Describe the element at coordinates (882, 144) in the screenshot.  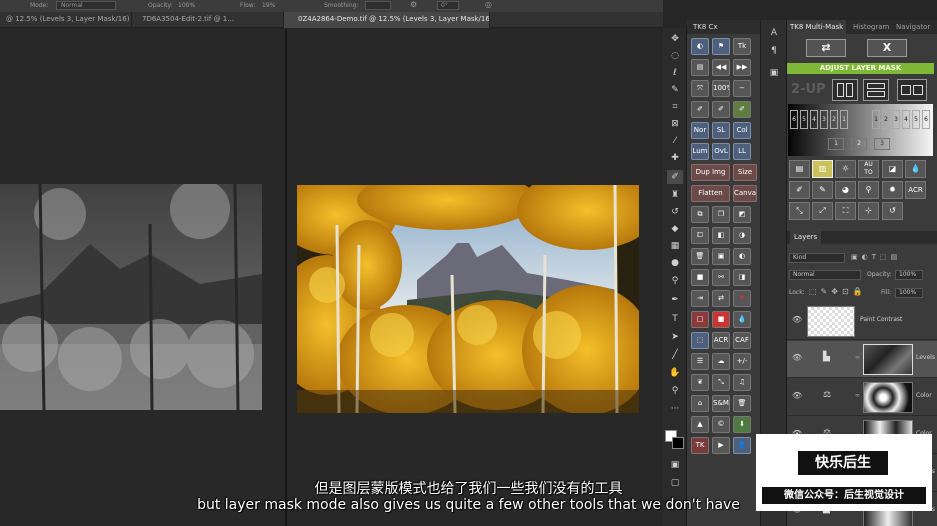
I see `zone-mid-3: 3` at that location.